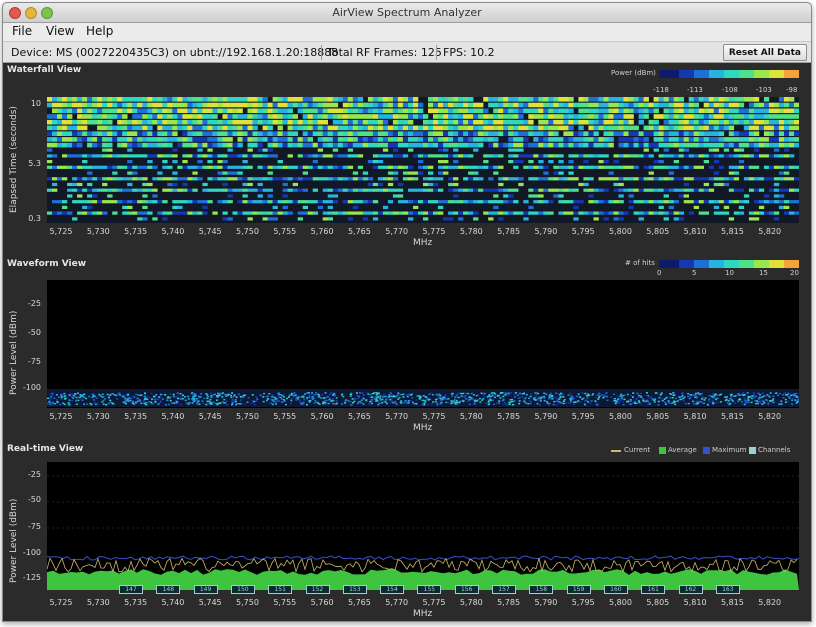 The height and width of the screenshot is (627, 816). What do you see at coordinates (764, 52) in the screenshot?
I see `reset-all-data-button: Reset All Data` at bounding box center [764, 52].